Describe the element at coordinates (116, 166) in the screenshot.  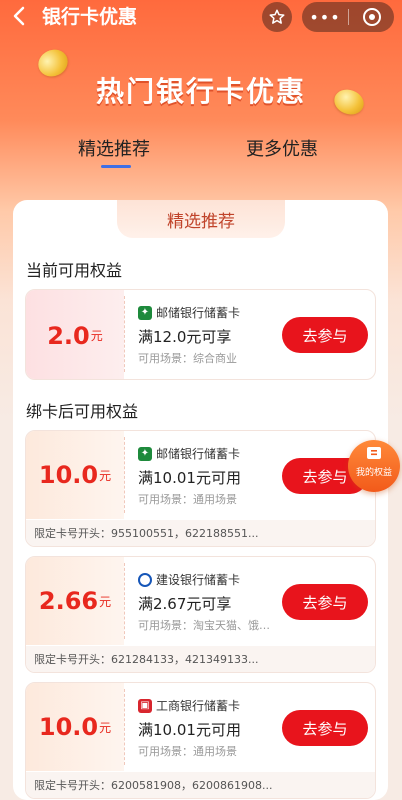
I see `tab-active-indicator` at that location.